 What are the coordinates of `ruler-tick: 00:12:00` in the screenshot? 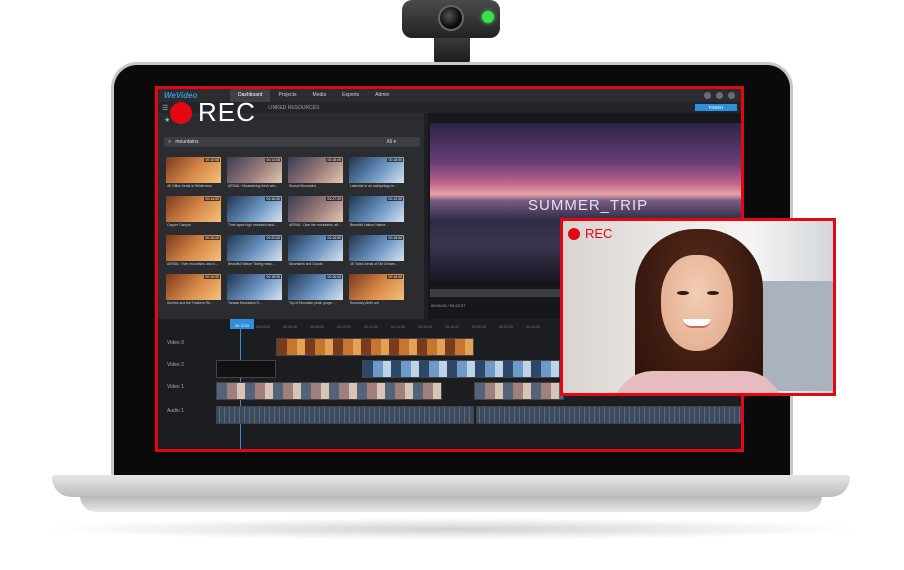 It's located at (371, 327).